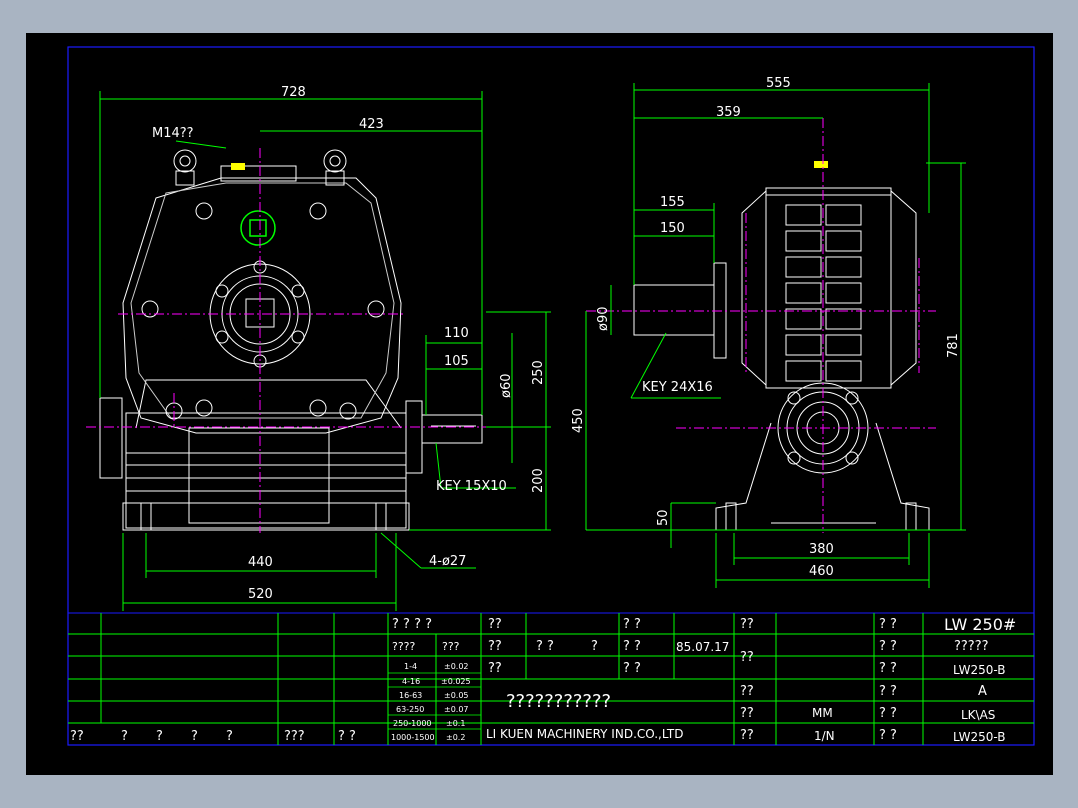 This screenshot has width=1078, height=808. Describe the element at coordinates (471, 486) in the screenshot. I see `label-key-15x10: KEY 15X10` at that location.